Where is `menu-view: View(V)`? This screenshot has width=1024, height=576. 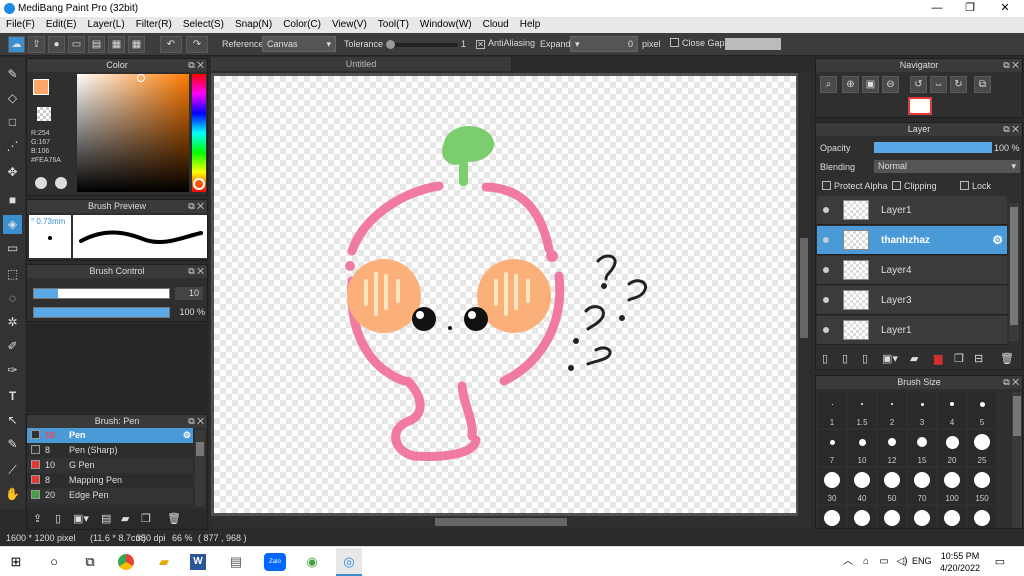 menu-view: View(V) is located at coordinates (349, 23).